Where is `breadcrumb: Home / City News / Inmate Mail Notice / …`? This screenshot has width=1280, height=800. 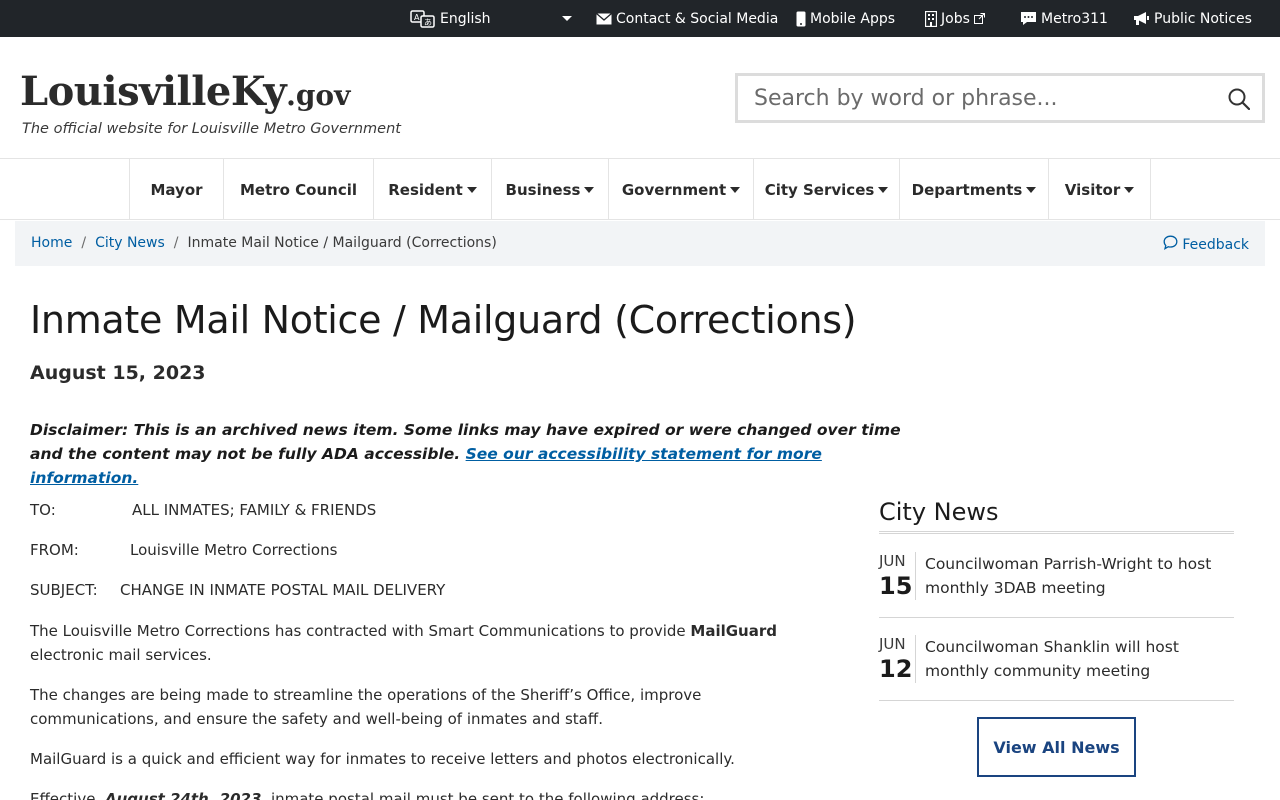 breadcrumb: Home / City News / Inmate Mail Notice / … is located at coordinates (640, 243).